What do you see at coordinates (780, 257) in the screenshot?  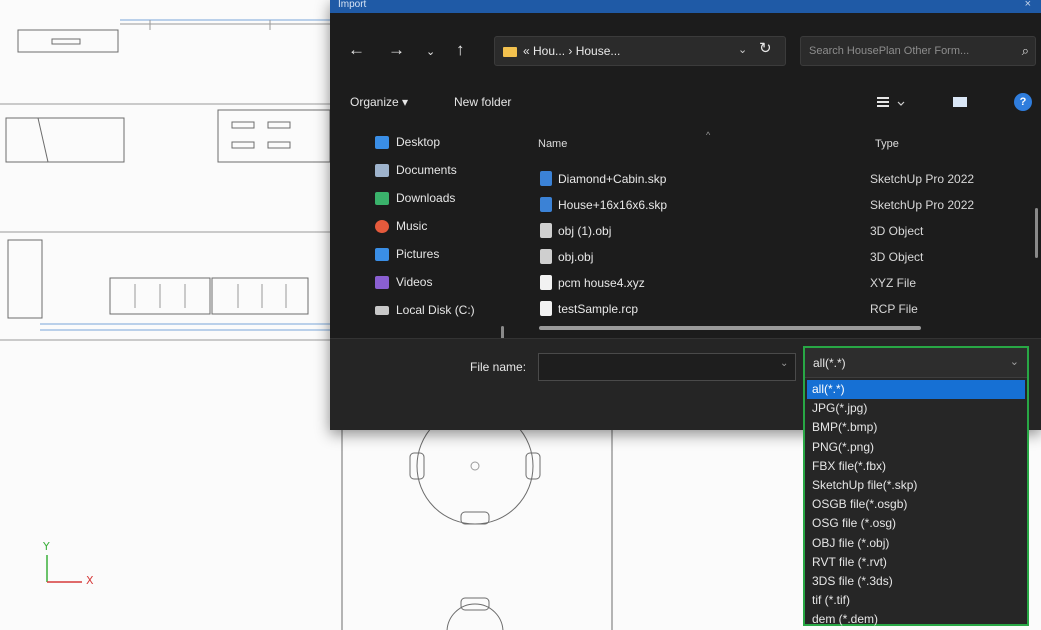 I see `file-row: obj.obj 3D Object` at bounding box center [780, 257].